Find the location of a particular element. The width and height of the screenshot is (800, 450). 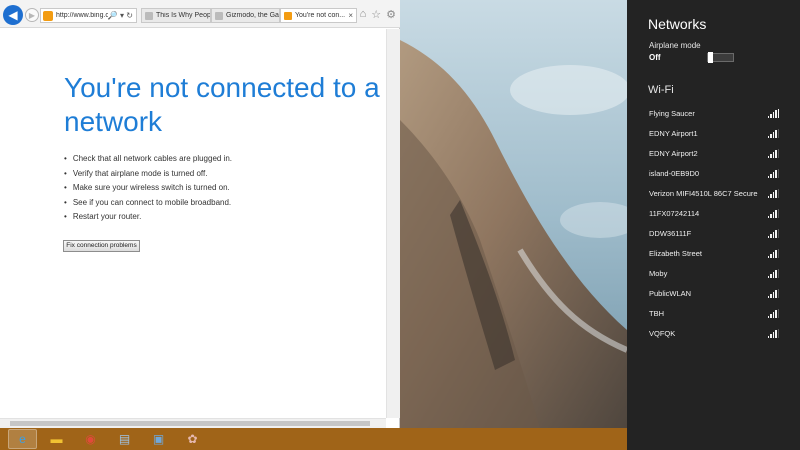

vertical-scrollbar is located at coordinates (393, 223).